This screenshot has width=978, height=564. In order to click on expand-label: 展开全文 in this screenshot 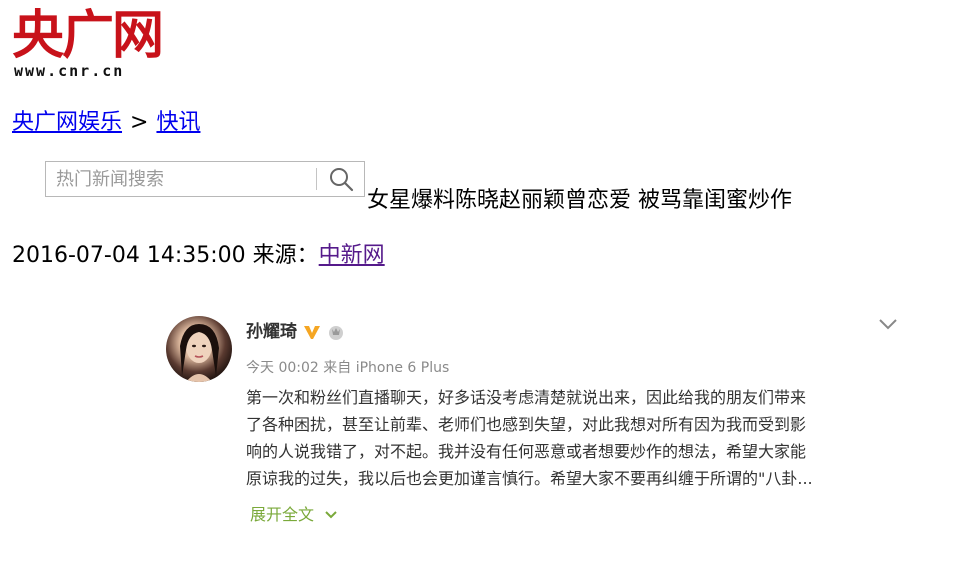, I will do `click(282, 514)`.